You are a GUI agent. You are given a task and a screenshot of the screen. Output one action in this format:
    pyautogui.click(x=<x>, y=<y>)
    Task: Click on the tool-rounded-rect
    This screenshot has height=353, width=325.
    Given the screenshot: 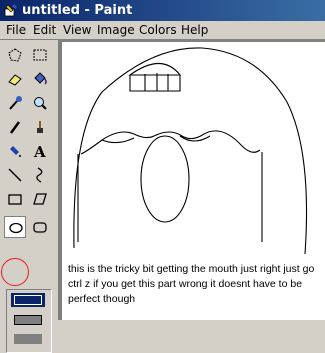 What is the action you would take?
    pyautogui.click(x=40, y=227)
    